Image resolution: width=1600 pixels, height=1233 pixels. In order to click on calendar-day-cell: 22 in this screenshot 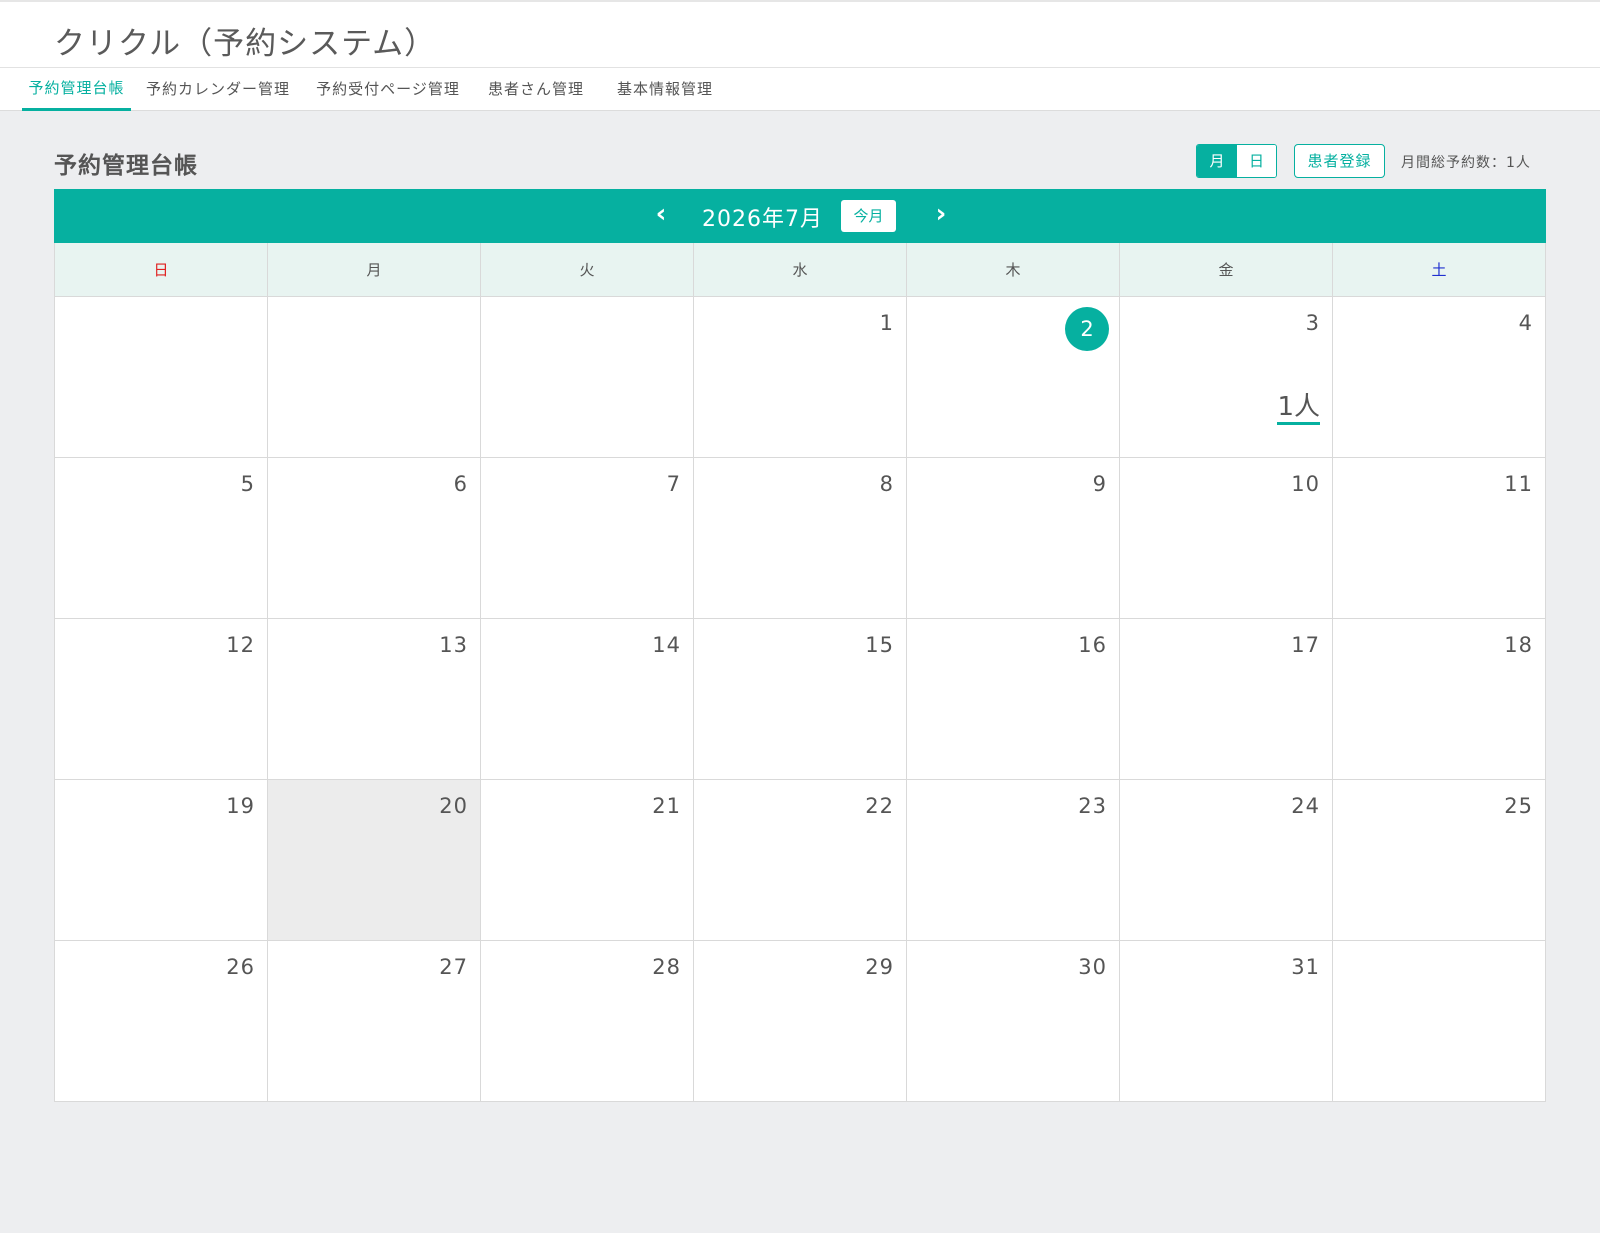, I will do `click(800, 860)`.